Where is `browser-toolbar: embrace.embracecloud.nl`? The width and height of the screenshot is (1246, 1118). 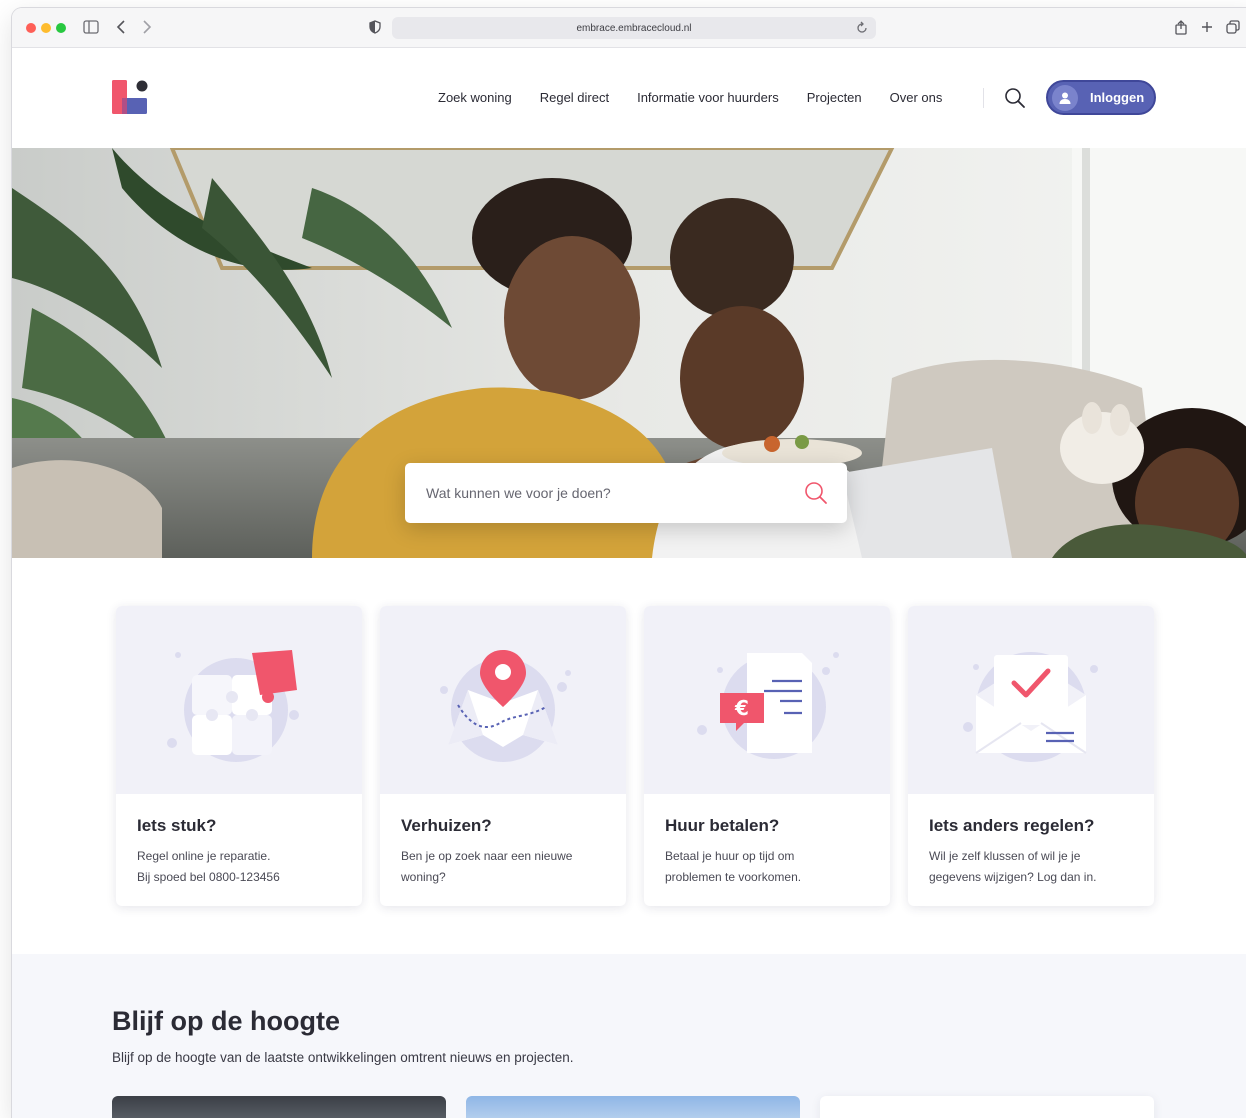 browser-toolbar: embrace.embracecloud.nl is located at coordinates (629, 28).